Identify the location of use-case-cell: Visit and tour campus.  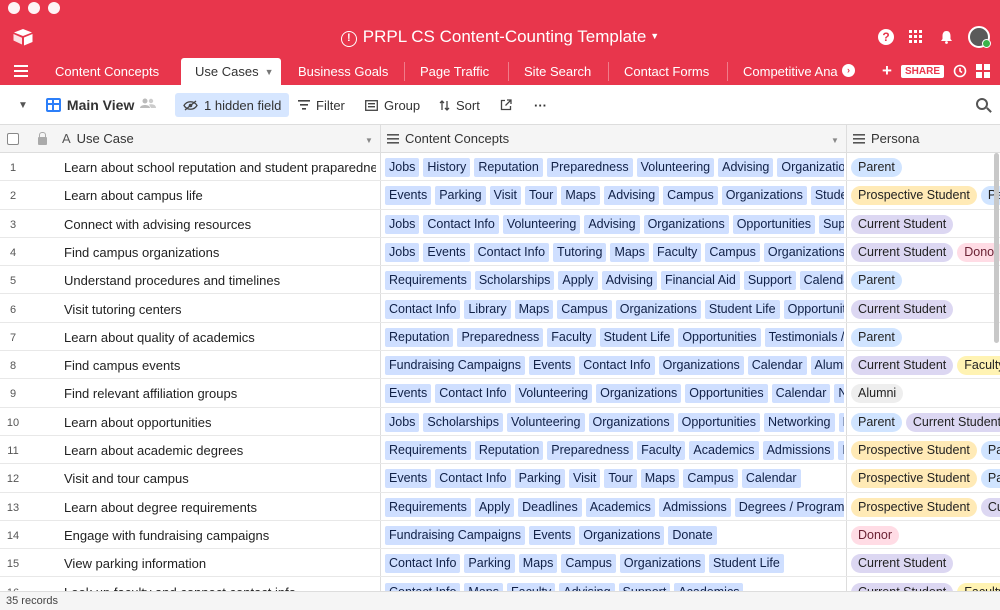
(220, 478).